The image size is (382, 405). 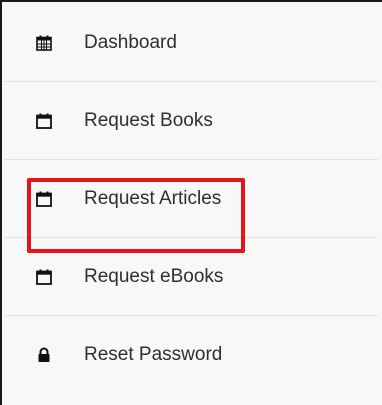 I want to click on sidebar-item-label: Request Articles, so click(x=153, y=198).